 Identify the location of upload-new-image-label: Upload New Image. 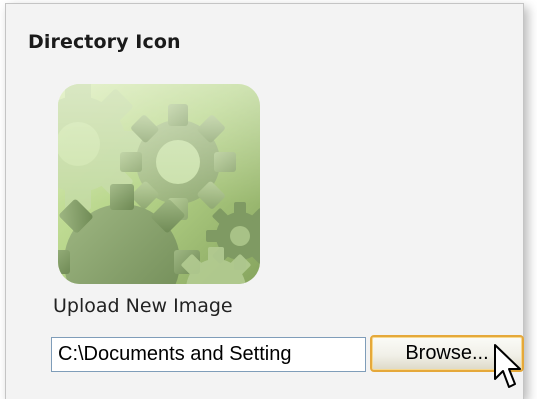
(143, 306).